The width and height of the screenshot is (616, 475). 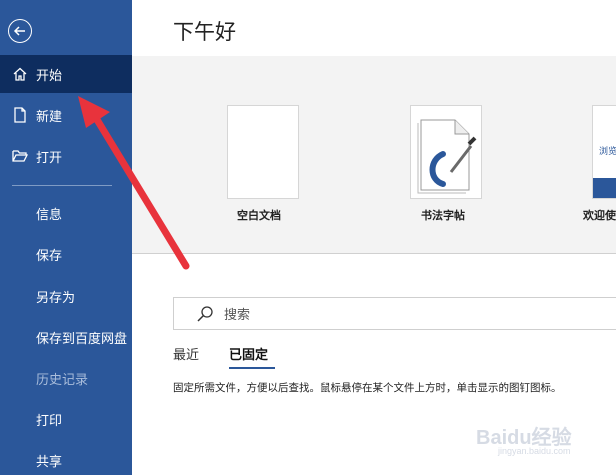 I want to click on back-arrow-icon, so click(x=20, y=31).